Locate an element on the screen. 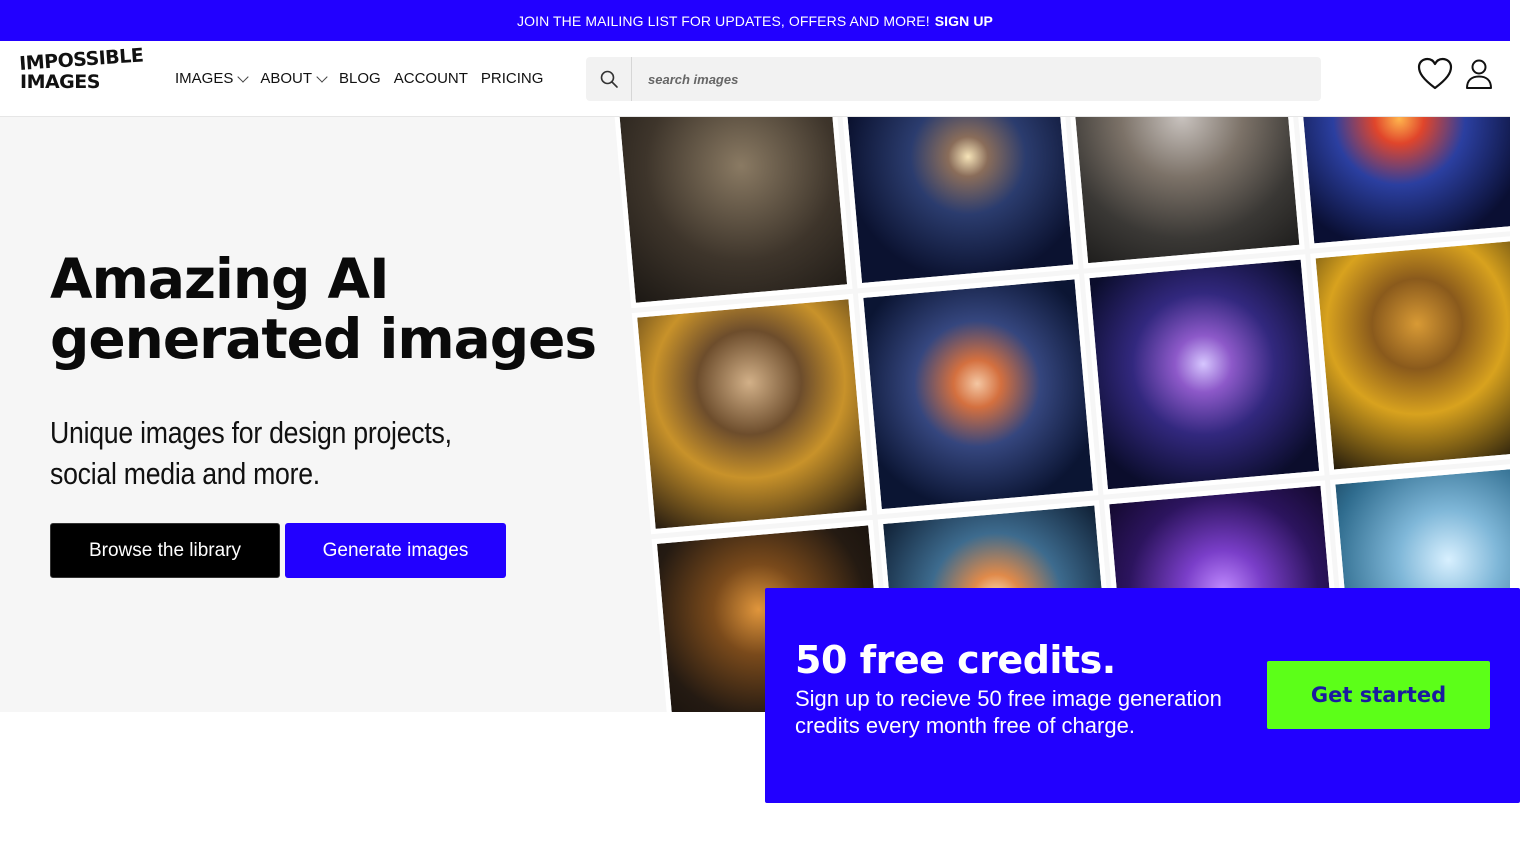 The image size is (1520, 854). nav-account-label: ACCOUNT is located at coordinates (430, 78).